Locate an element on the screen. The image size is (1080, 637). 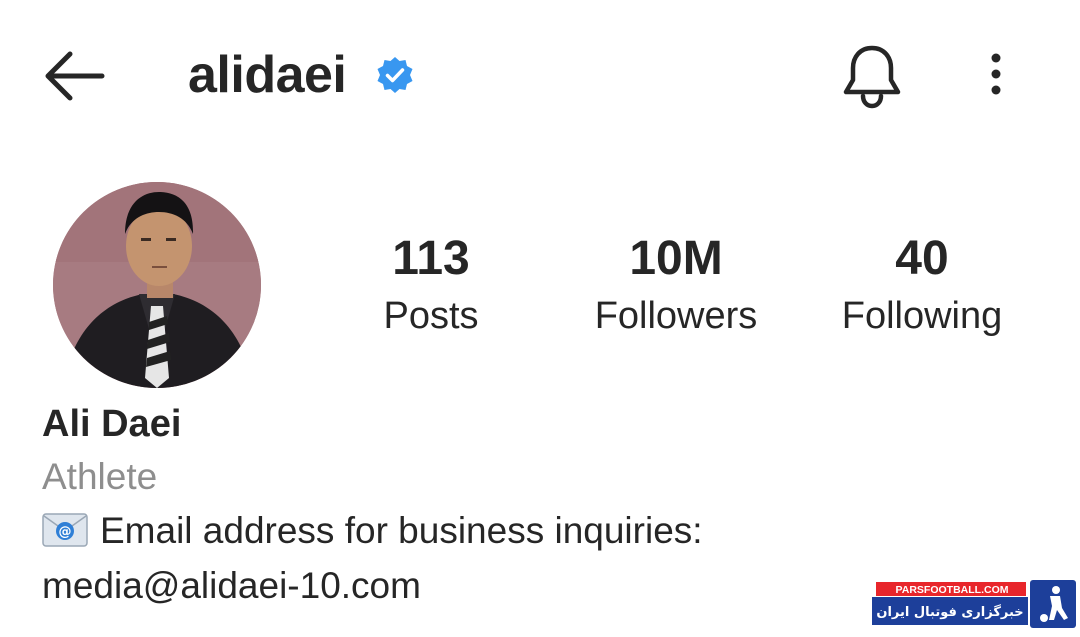
watermark-site: PARSFOOTBALL.COM is located at coordinates (952, 590).